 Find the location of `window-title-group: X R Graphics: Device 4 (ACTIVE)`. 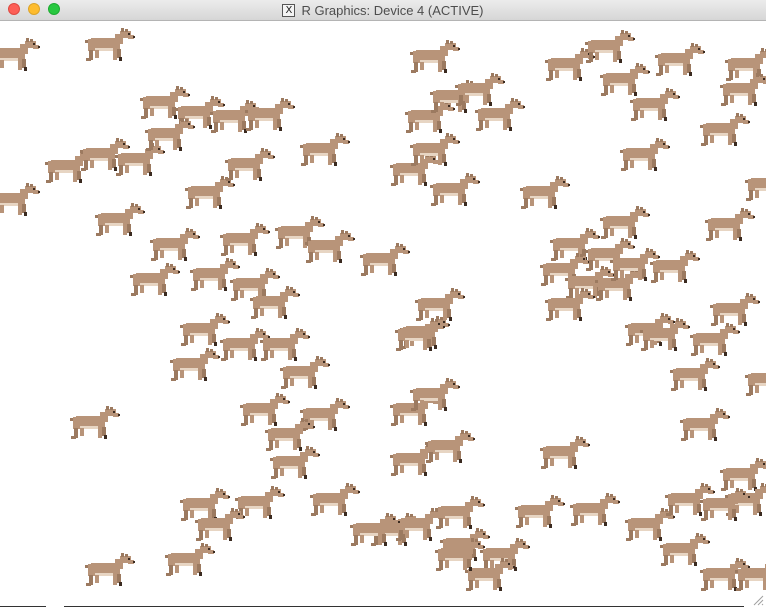

window-title-group: X R Graphics: Device 4 (ACTIVE) is located at coordinates (383, 10).